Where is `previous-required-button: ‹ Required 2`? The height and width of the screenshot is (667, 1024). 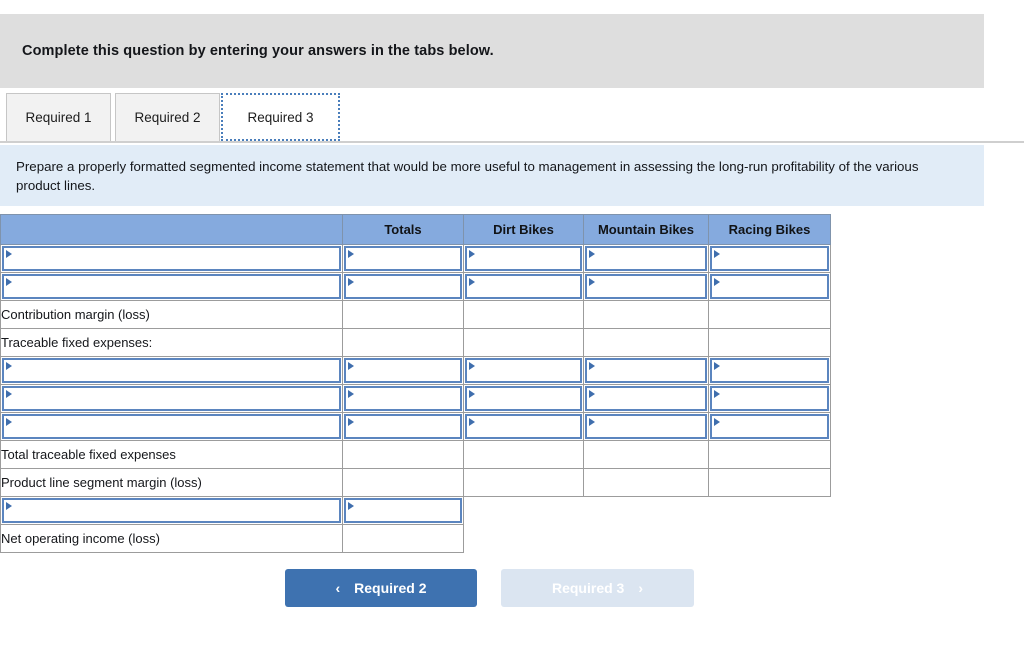
previous-required-button: ‹ Required 2 is located at coordinates (381, 588).